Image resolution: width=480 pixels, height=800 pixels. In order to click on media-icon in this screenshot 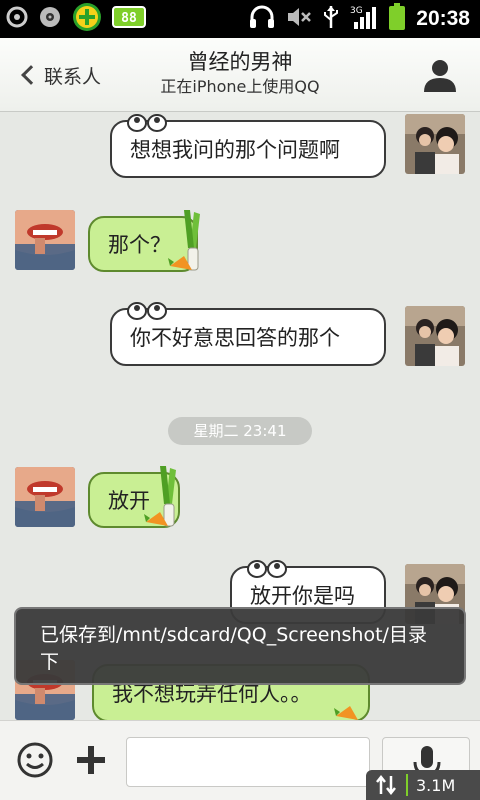, I will do `click(50, 19)`.